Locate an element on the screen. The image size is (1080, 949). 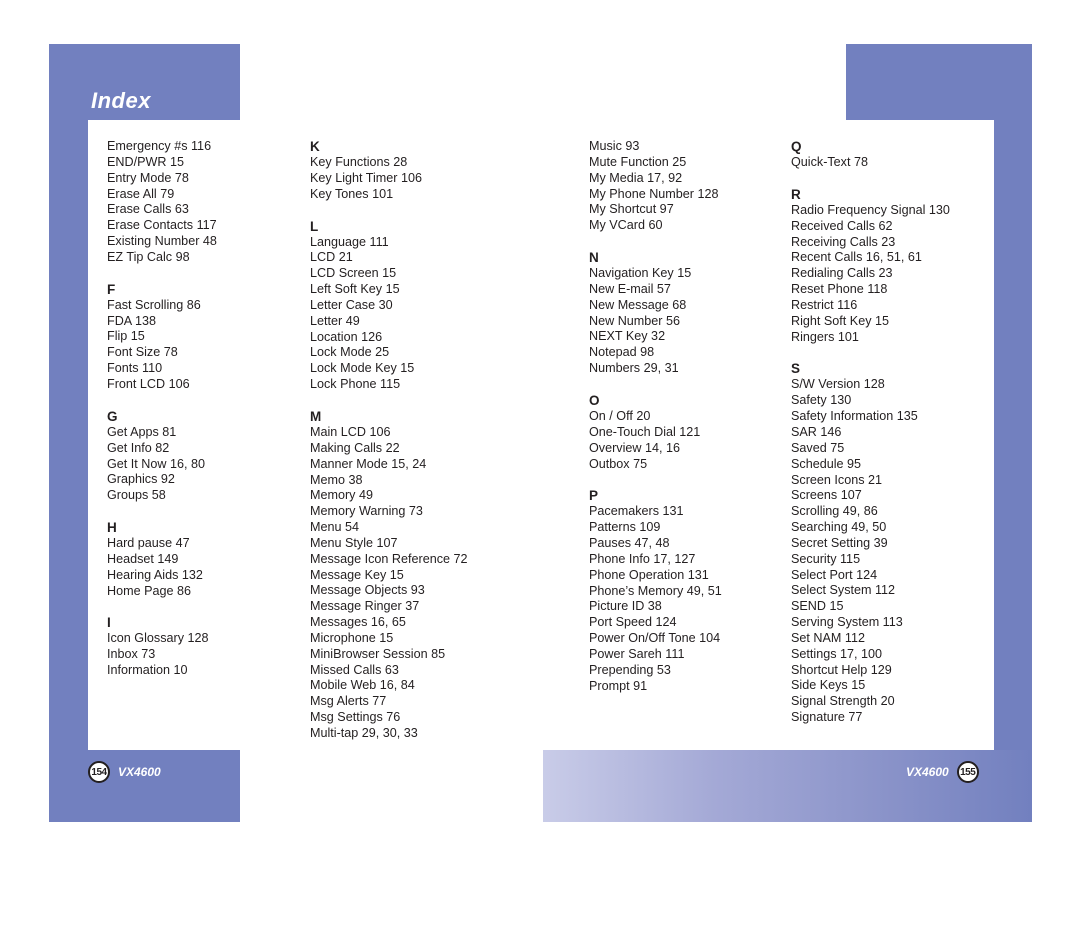
index-entry: One-Touch Dial 121 is located at coordinates (645, 431).